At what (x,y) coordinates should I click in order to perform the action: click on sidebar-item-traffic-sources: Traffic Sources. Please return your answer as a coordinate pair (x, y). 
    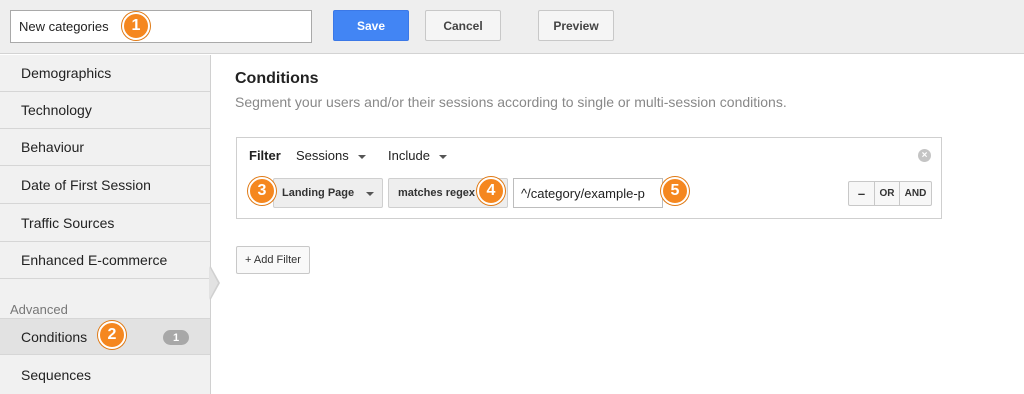
    Looking at the image, I should click on (105, 223).